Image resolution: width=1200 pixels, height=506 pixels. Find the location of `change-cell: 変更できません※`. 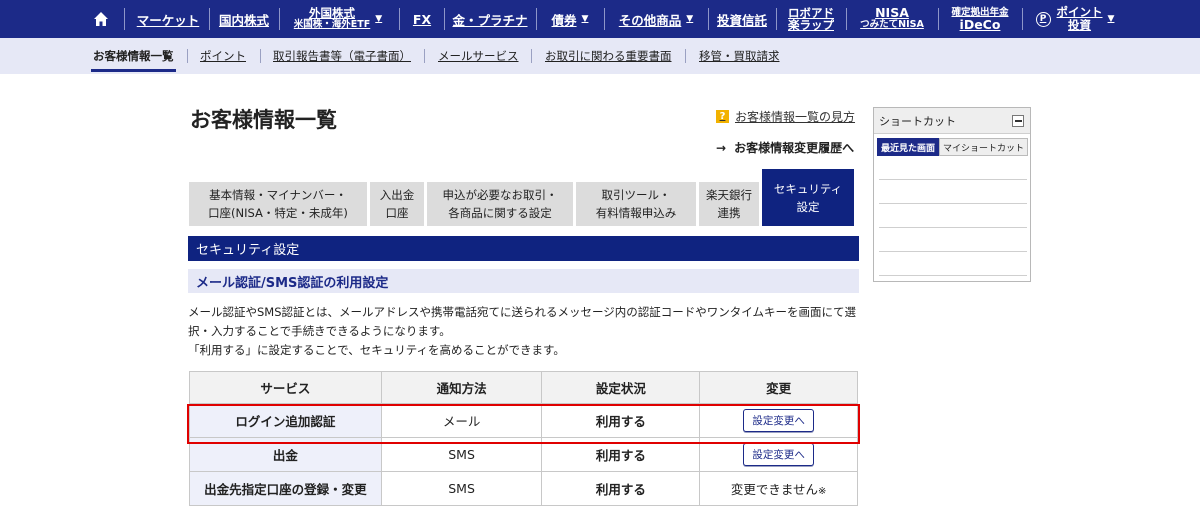

change-cell: 変更できません※ is located at coordinates (778, 488).